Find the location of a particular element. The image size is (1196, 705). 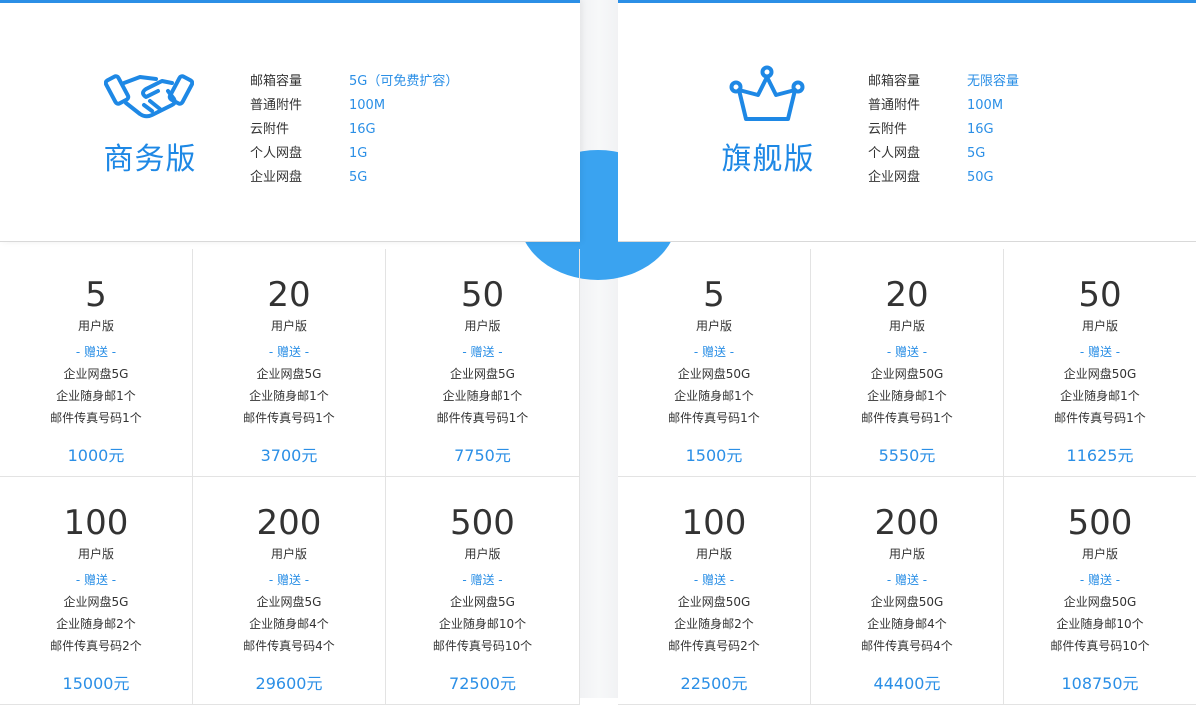

crown-icon is located at coordinates (767, 93).